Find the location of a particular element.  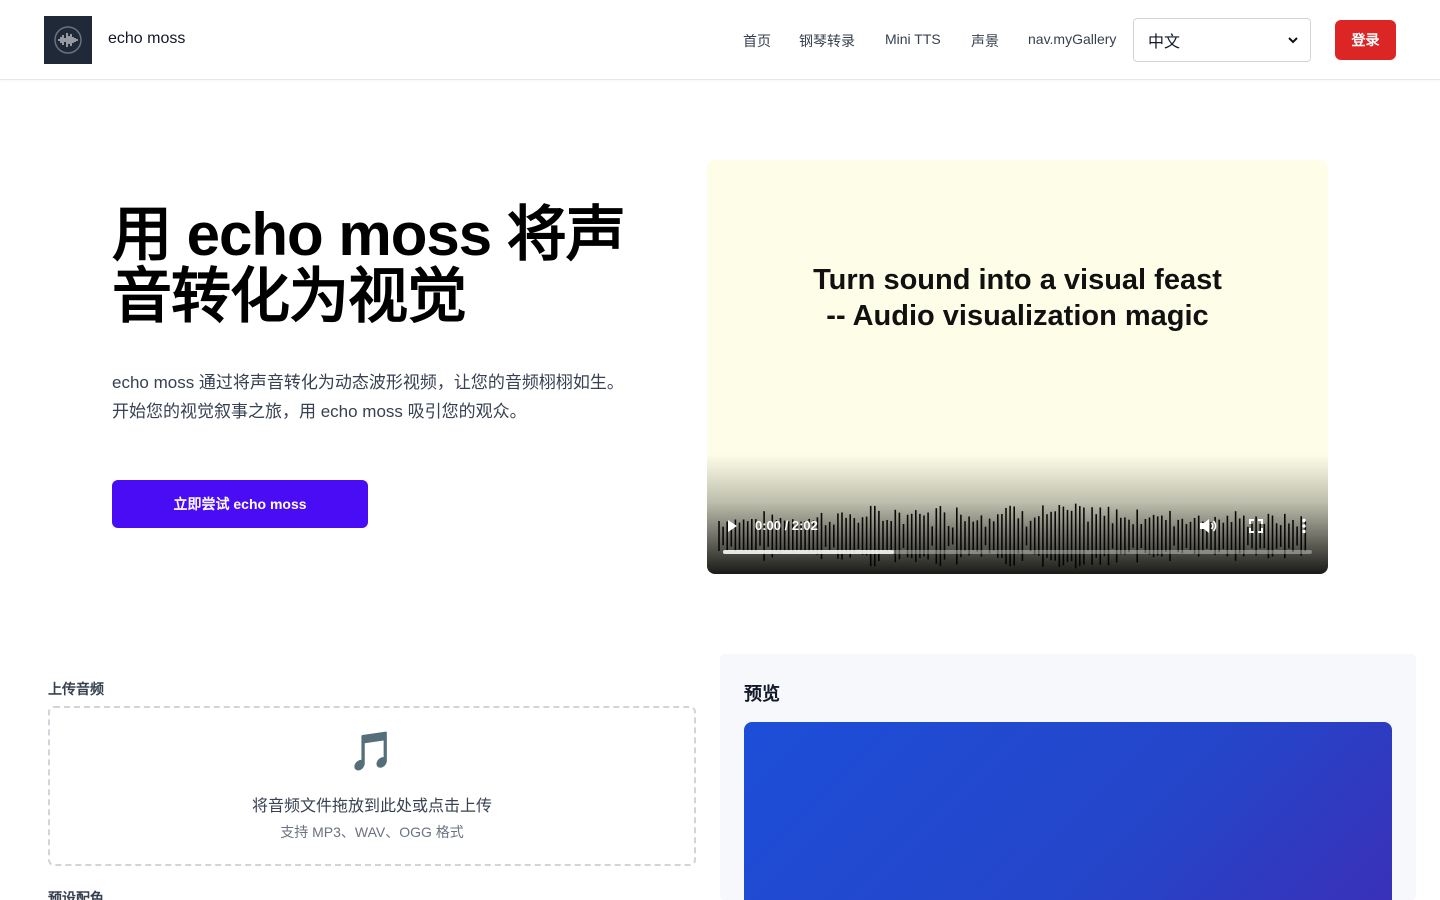

language-select: 中文 is located at coordinates (1222, 40).